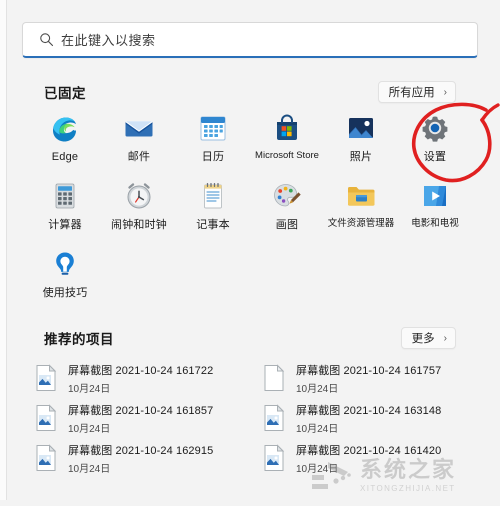 The image size is (500, 506). Describe the element at coordinates (369, 450) in the screenshot. I see `recommended-item-name: 屏幕截图 2021-10-24 161420` at that location.